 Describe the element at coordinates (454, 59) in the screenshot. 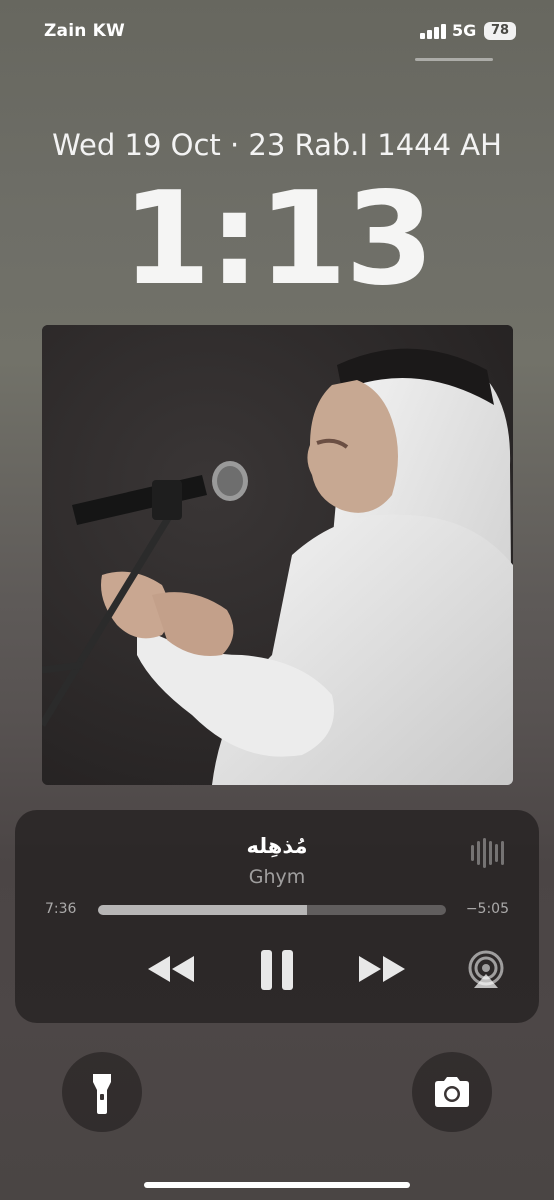

I see `control-center-grabber` at that location.